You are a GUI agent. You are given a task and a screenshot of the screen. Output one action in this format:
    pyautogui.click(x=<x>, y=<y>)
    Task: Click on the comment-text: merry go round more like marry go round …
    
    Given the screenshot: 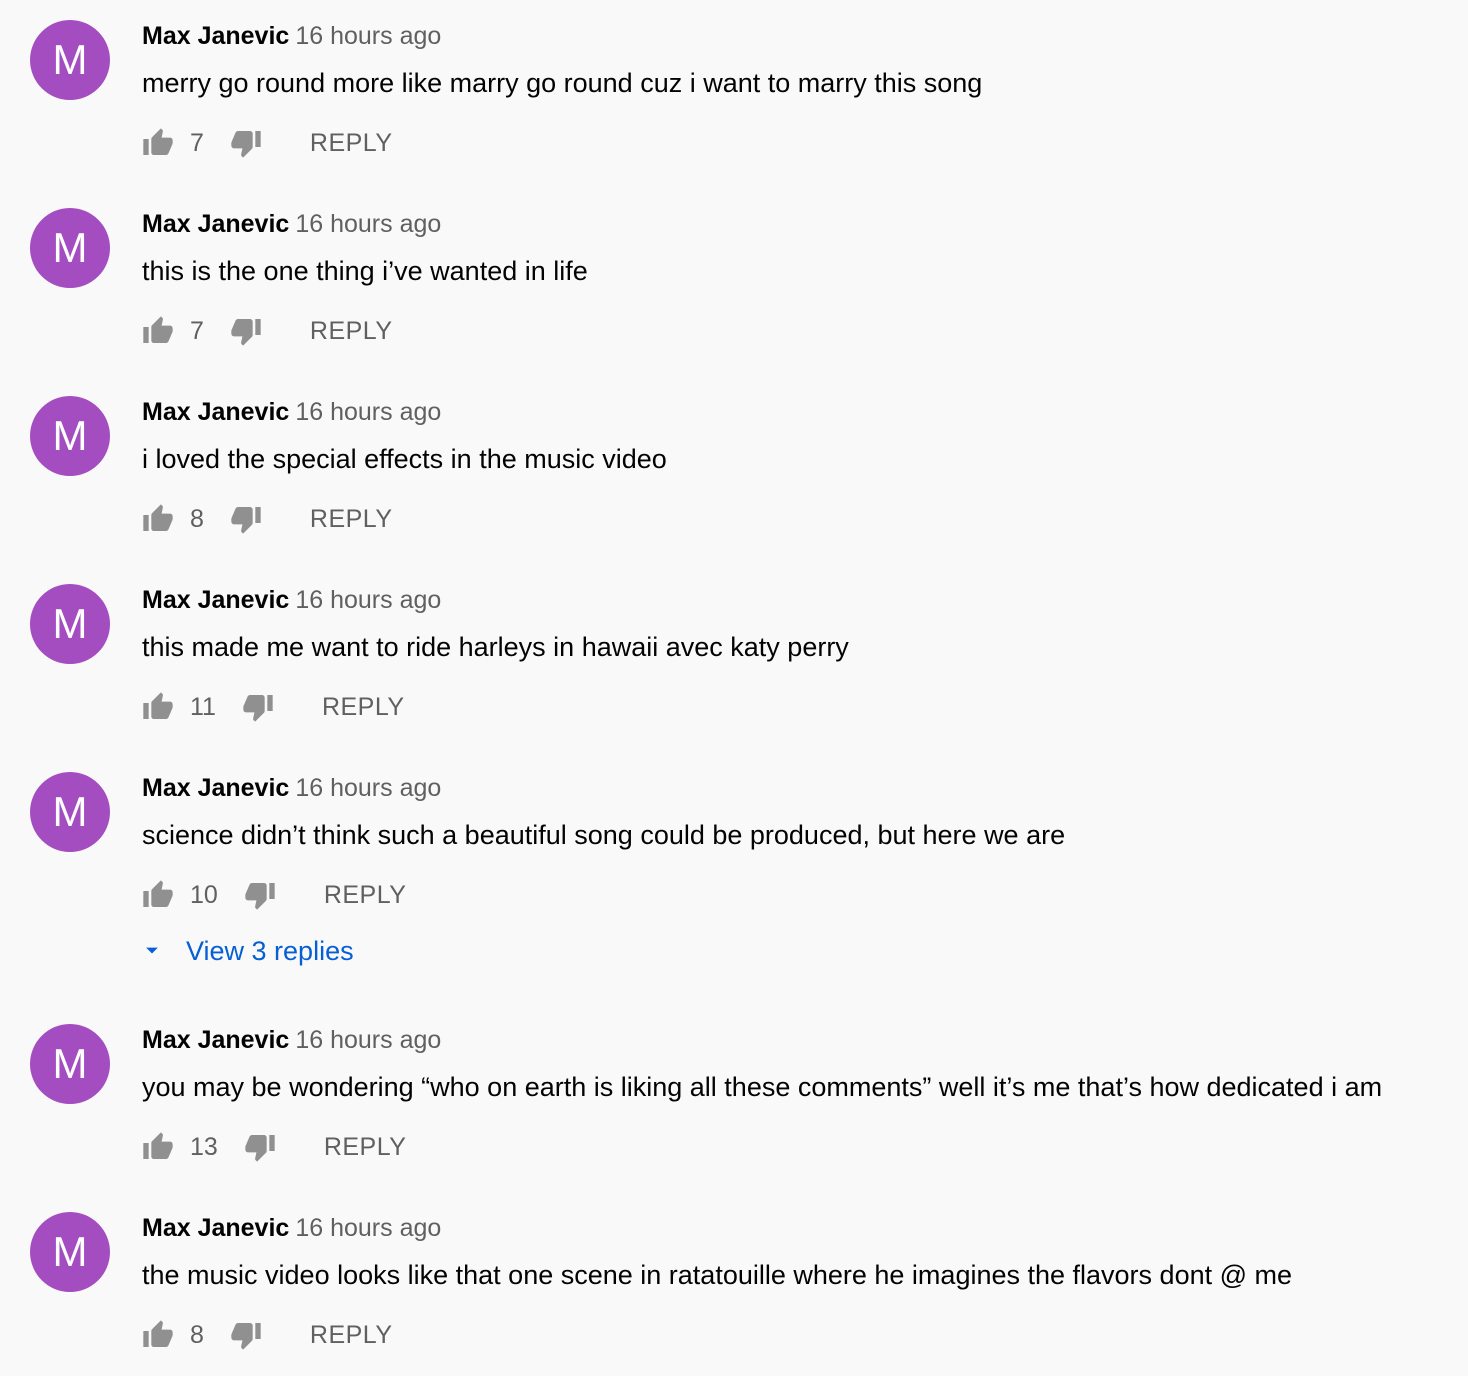 What is the action you would take?
    pyautogui.click(x=562, y=83)
    